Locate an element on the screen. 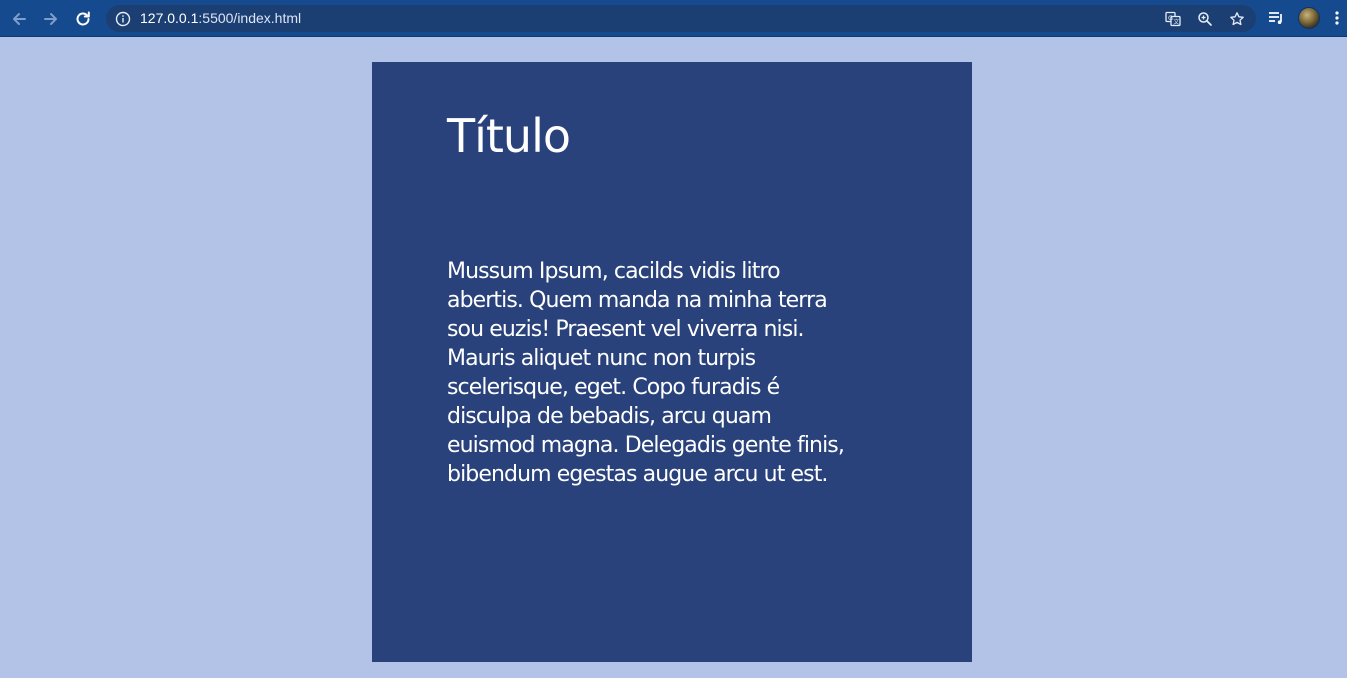 This screenshot has width=1347, height=678. svg-text: 文 is located at coordinates (1176, 22).